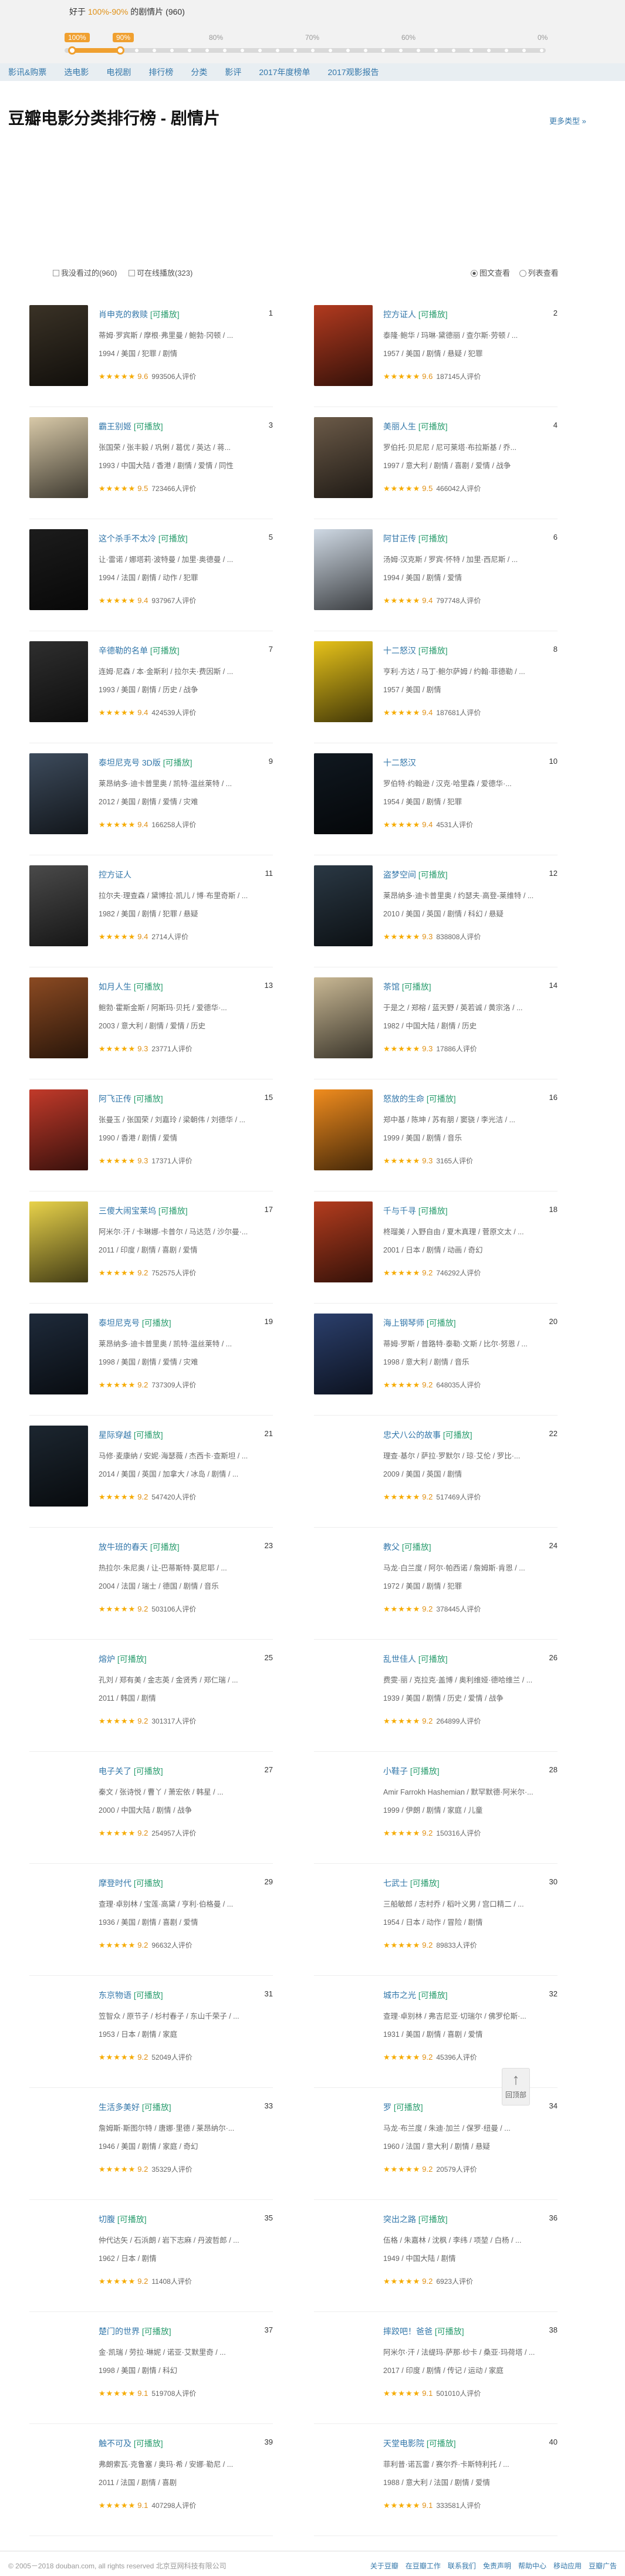  Describe the element at coordinates (123, 314) in the screenshot. I see `movie-title: 肖申克的救赎` at that location.